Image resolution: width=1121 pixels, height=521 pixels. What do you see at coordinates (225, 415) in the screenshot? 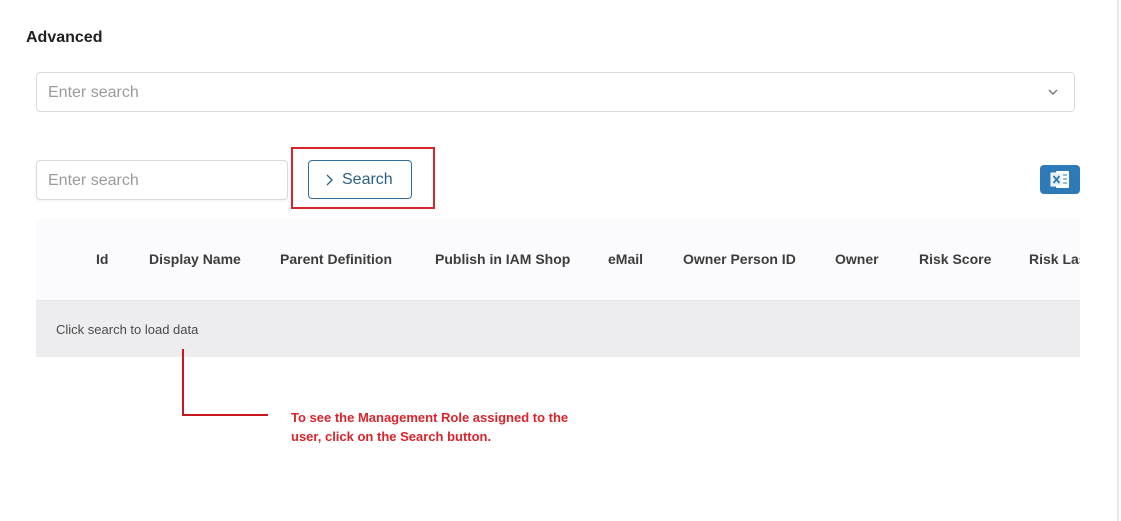
I see `annotation-line-horizontal` at bounding box center [225, 415].